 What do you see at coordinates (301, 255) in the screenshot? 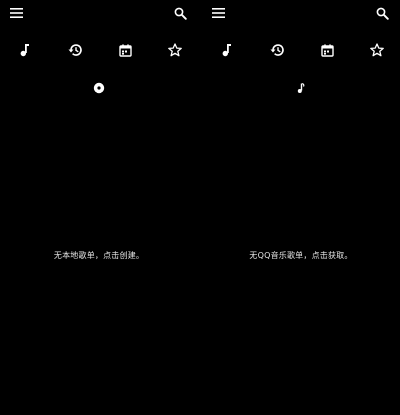
I see `empty-playlist-message: 无QQ音乐歌单，点击获取。` at bounding box center [301, 255].